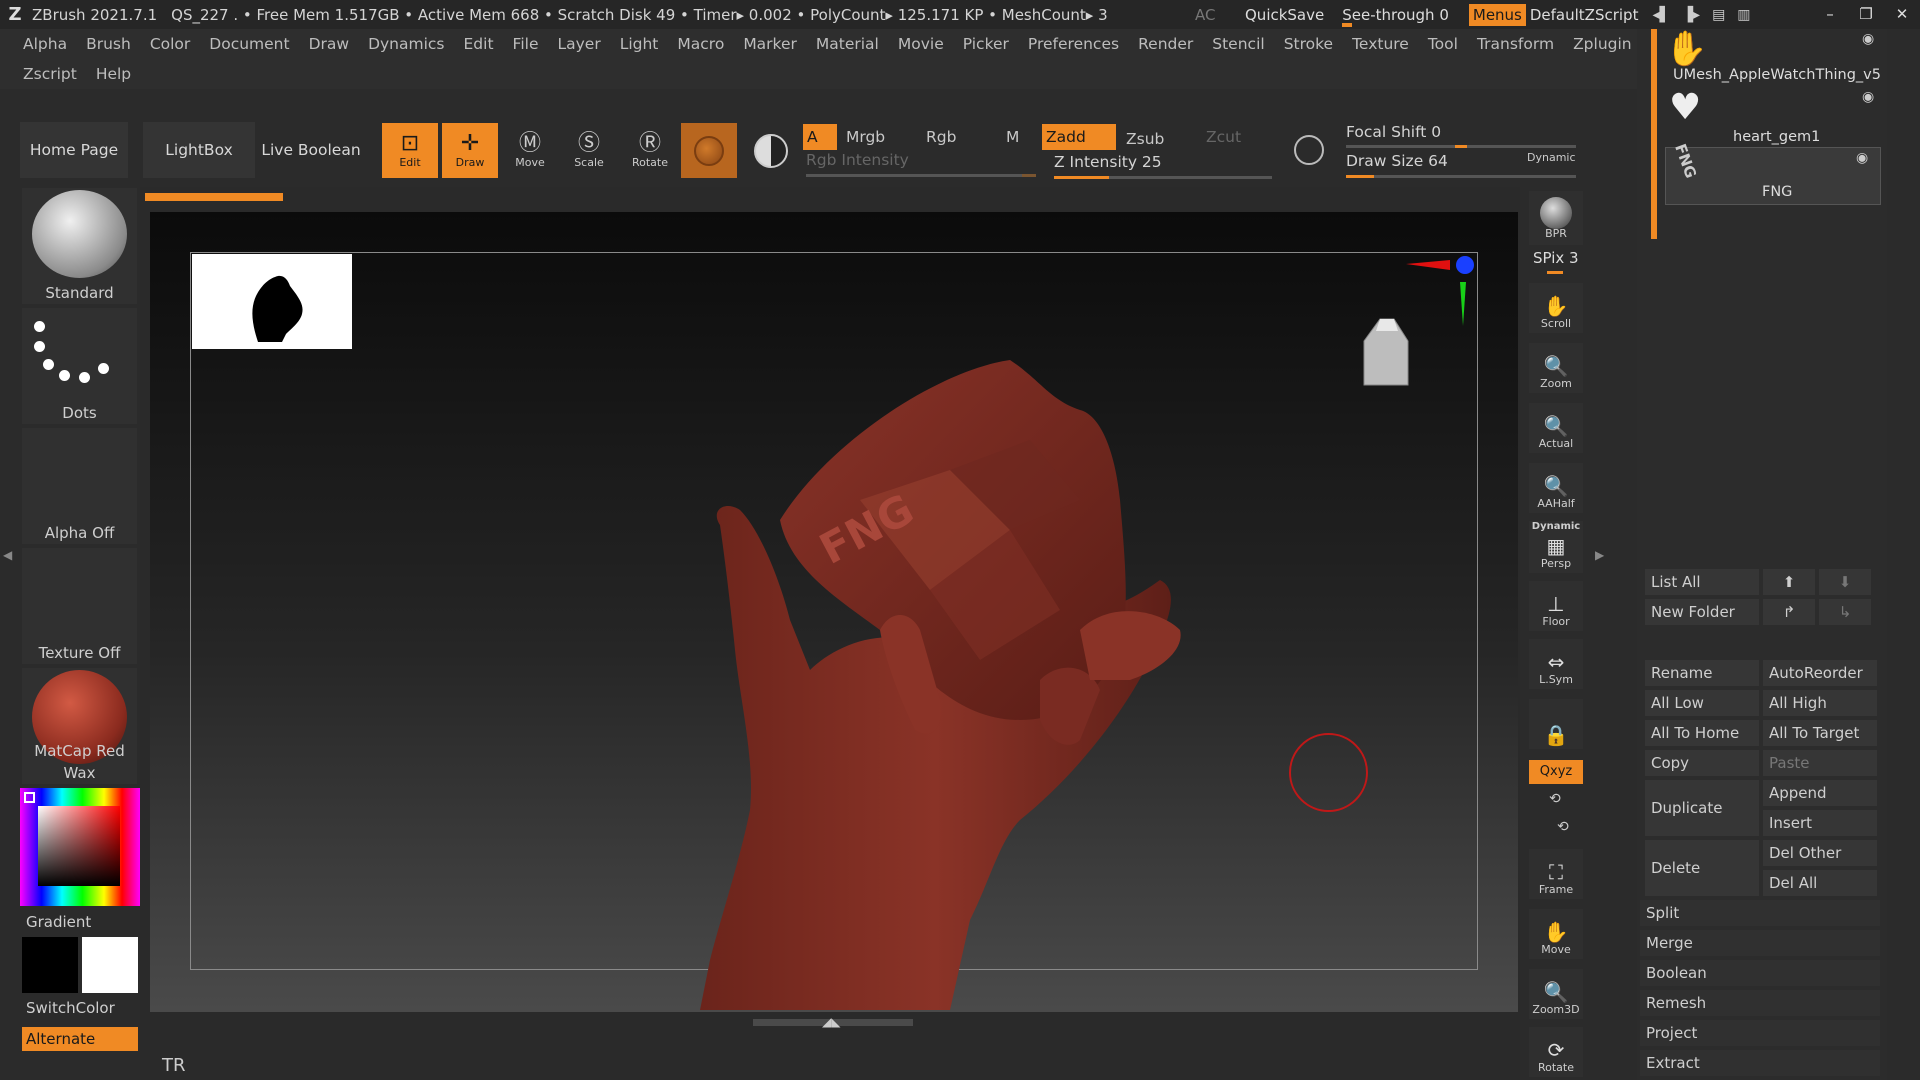 The width and height of the screenshot is (1920, 1080). Describe the element at coordinates (1556, 308) in the screenshot. I see `scroll-button: ✋ Scroll` at that location.